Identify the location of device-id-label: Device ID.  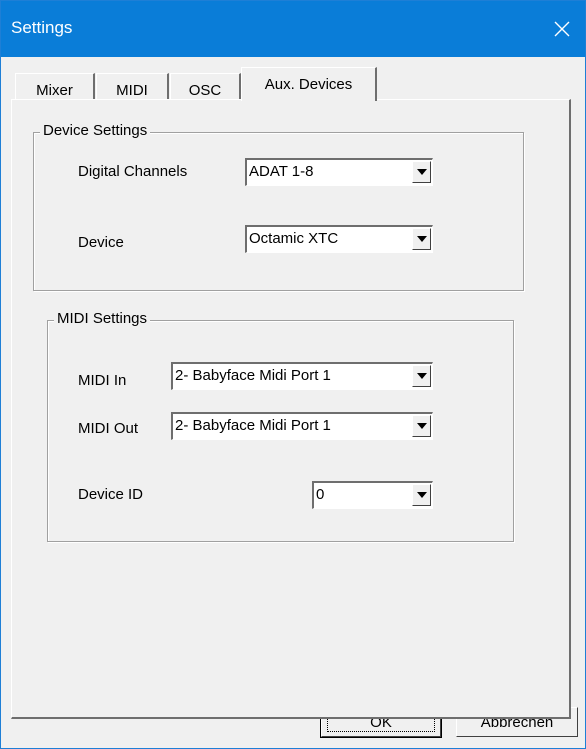
(111, 494).